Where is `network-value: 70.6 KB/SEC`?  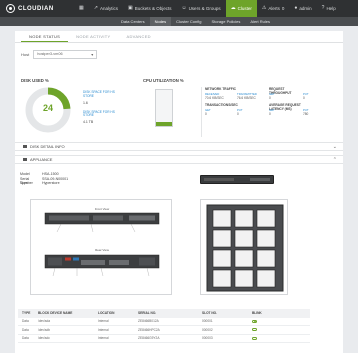 network-value: 70.6 KB/SEC is located at coordinates (214, 98).